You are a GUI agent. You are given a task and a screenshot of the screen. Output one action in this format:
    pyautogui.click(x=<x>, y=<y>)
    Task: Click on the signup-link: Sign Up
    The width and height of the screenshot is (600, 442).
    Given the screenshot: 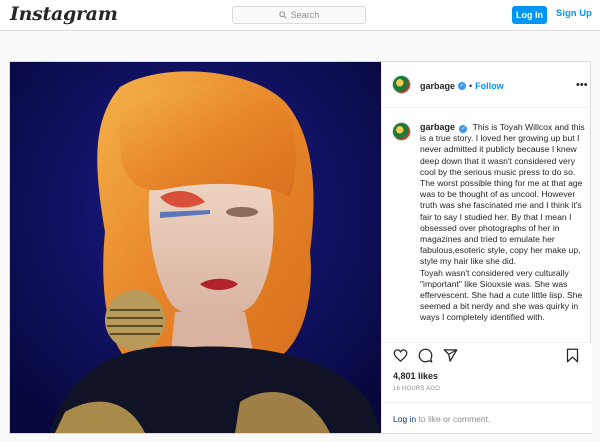 What is the action you would take?
    pyautogui.click(x=574, y=13)
    